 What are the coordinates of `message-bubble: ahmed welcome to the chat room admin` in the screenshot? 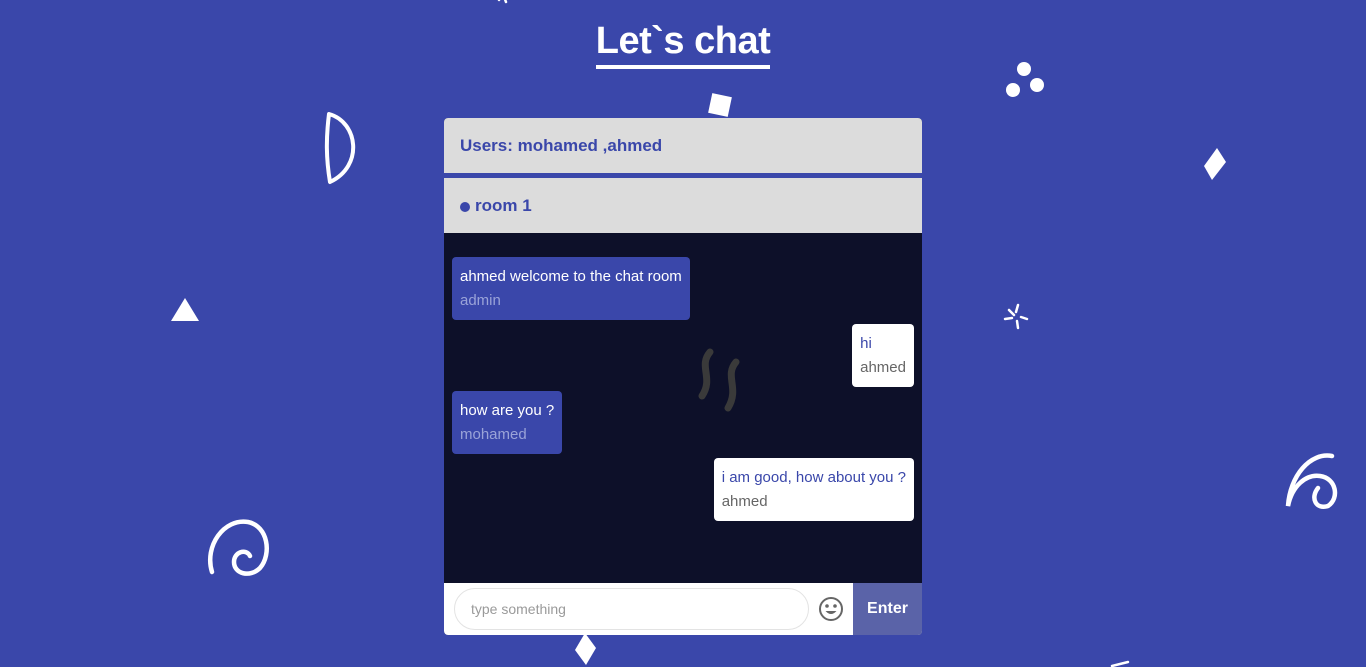 It's located at (571, 288).